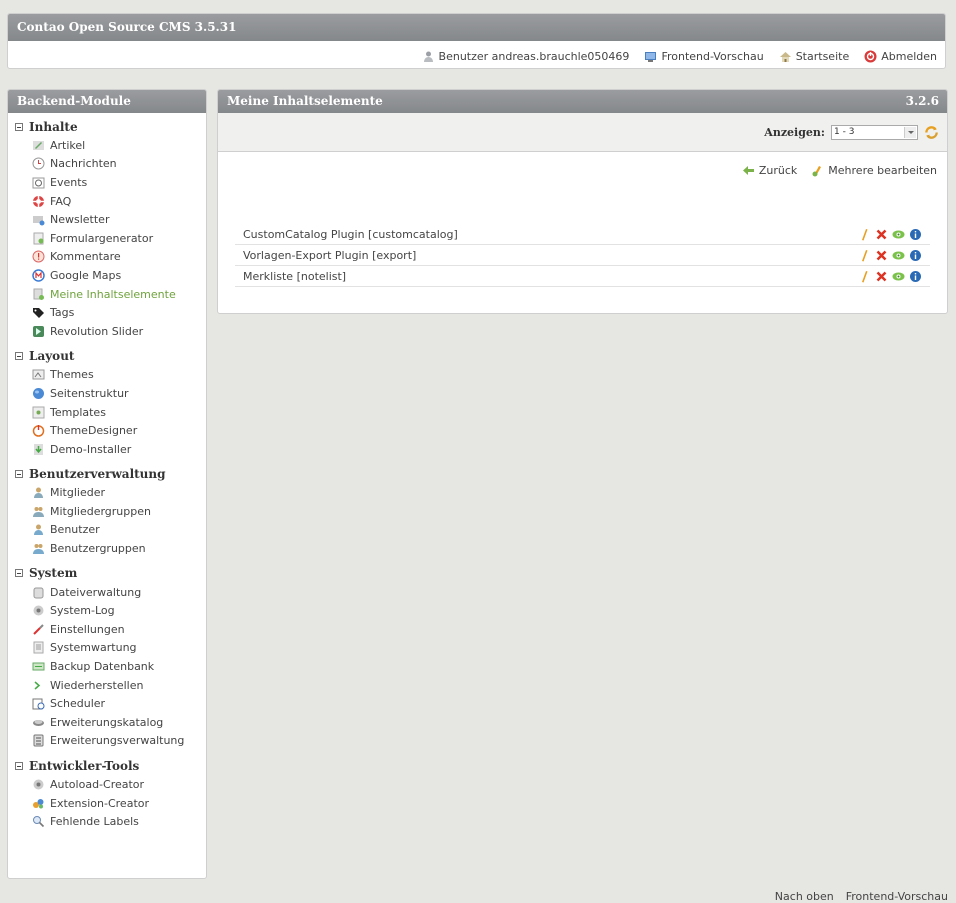 This screenshot has height=903, width=956. I want to click on refresh-icon, so click(931, 132).